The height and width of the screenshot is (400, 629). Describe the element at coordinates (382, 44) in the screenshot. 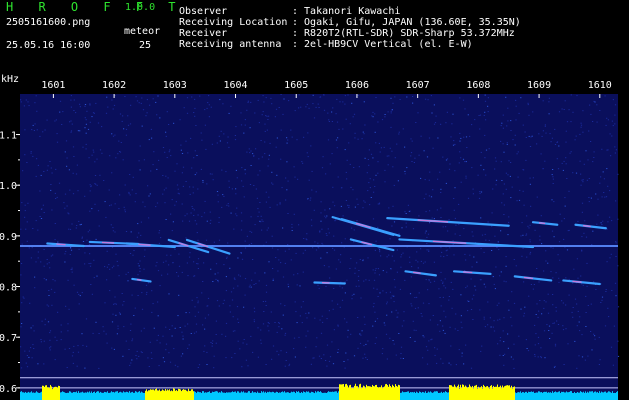

I see `info-value-antenna: : 2el-HB9CV Vertical (el. E-W)` at that location.